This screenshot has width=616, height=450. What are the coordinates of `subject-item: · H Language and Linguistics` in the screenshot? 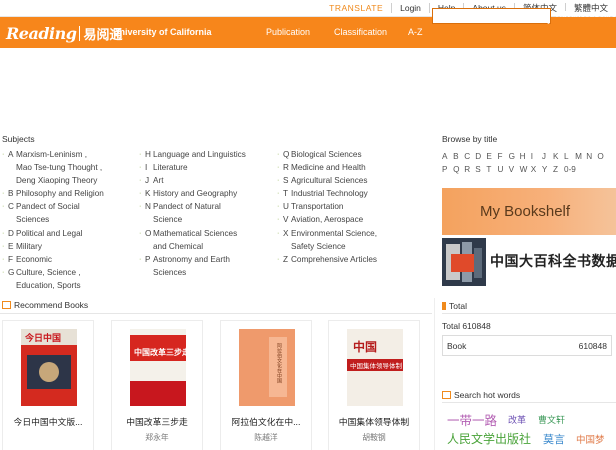 It's located at (192, 154).